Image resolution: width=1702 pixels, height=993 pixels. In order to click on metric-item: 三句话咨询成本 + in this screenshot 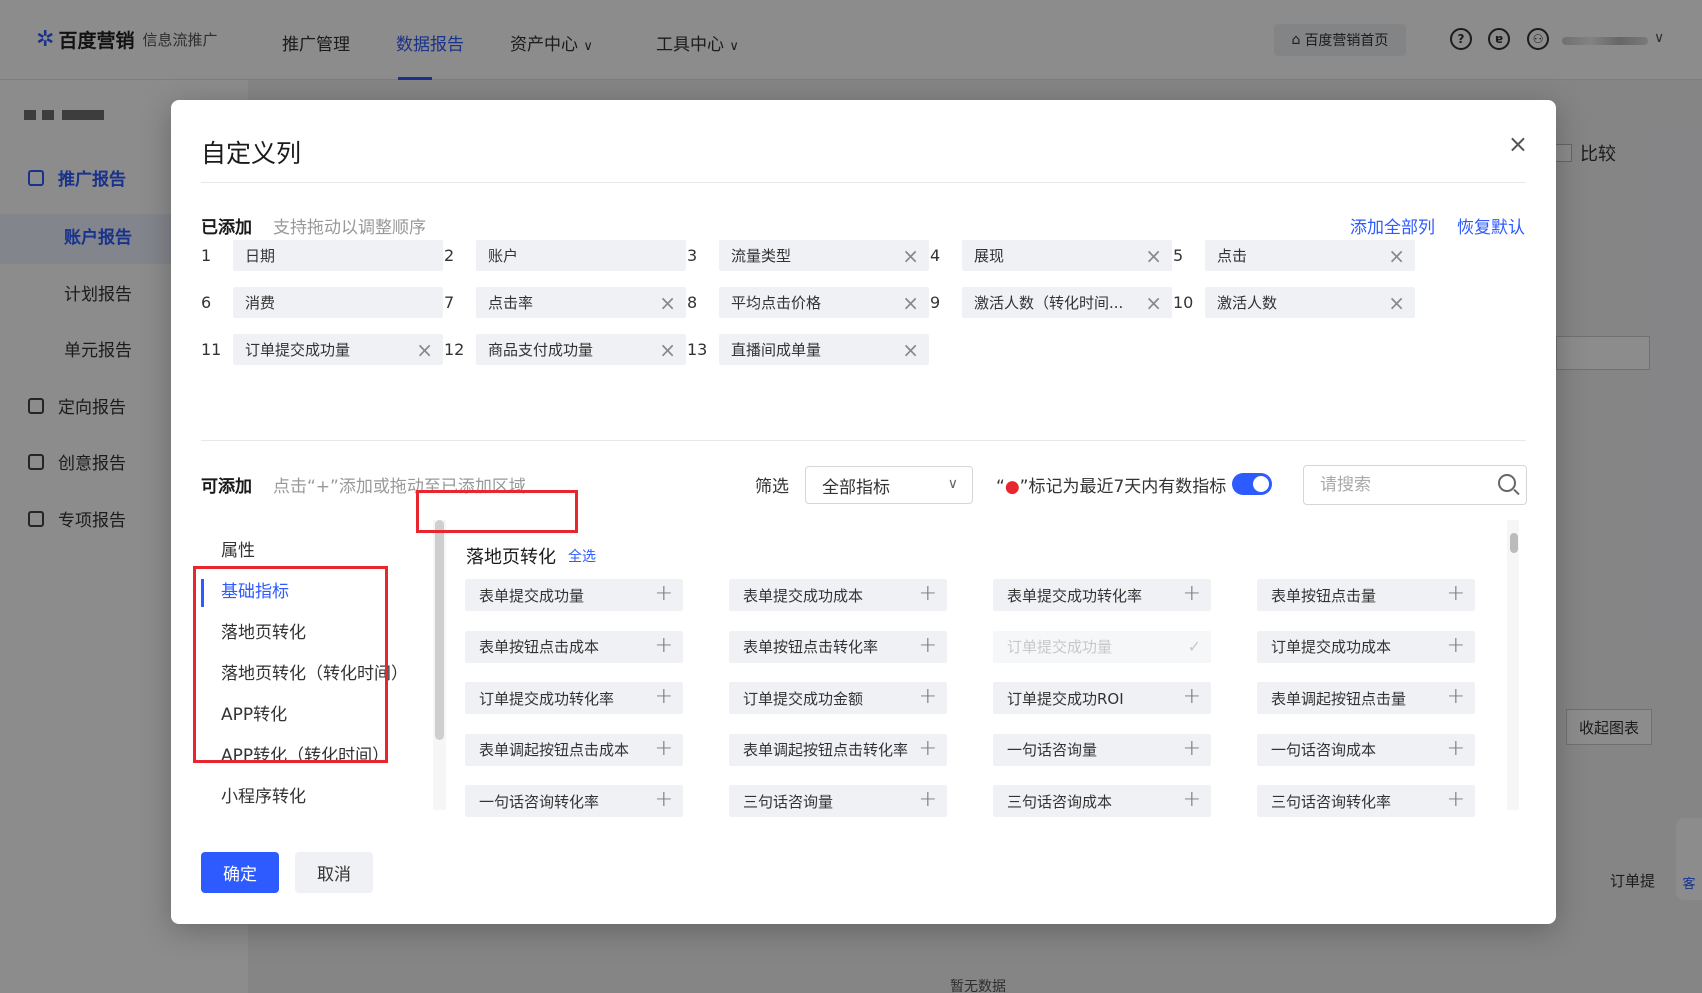, I will do `click(1102, 801)`.